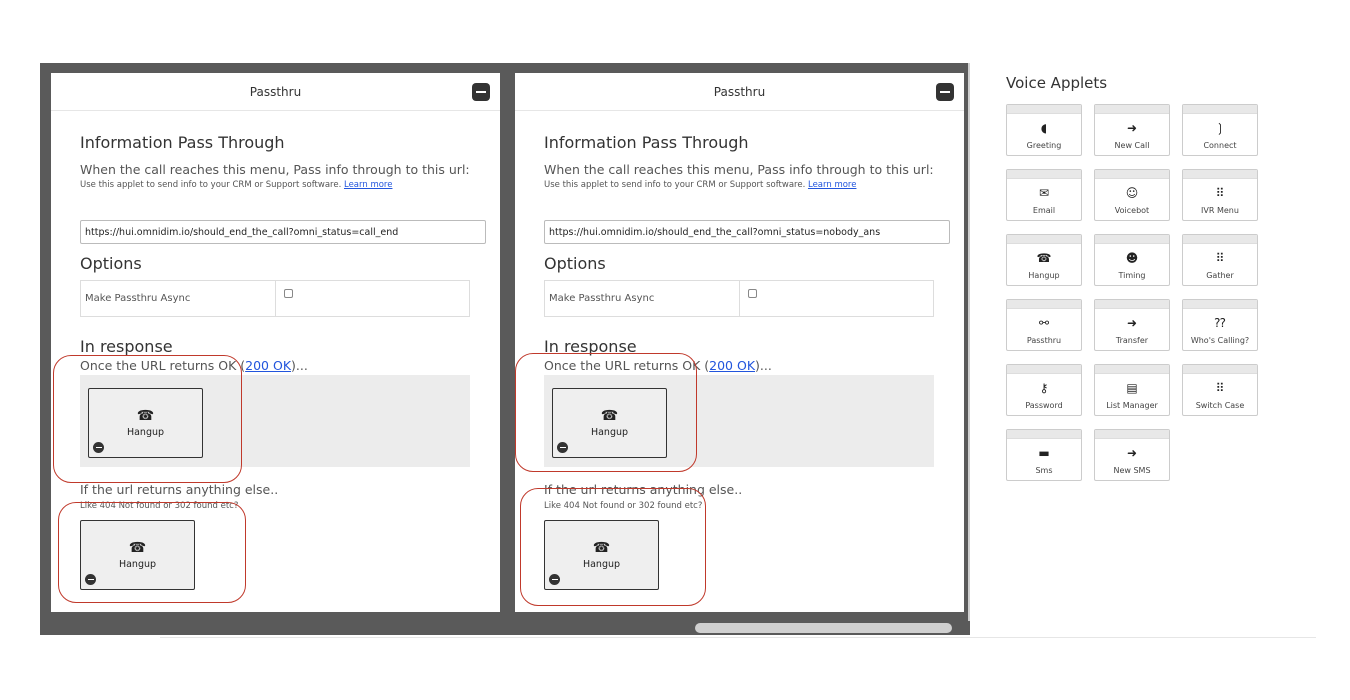 The width and height of the screenshot is (1350, 700). Describe the element at coordinates (1044, 130) in the screenshot. I see `applet-tile-greeting: ◖ Greeting` at that location.